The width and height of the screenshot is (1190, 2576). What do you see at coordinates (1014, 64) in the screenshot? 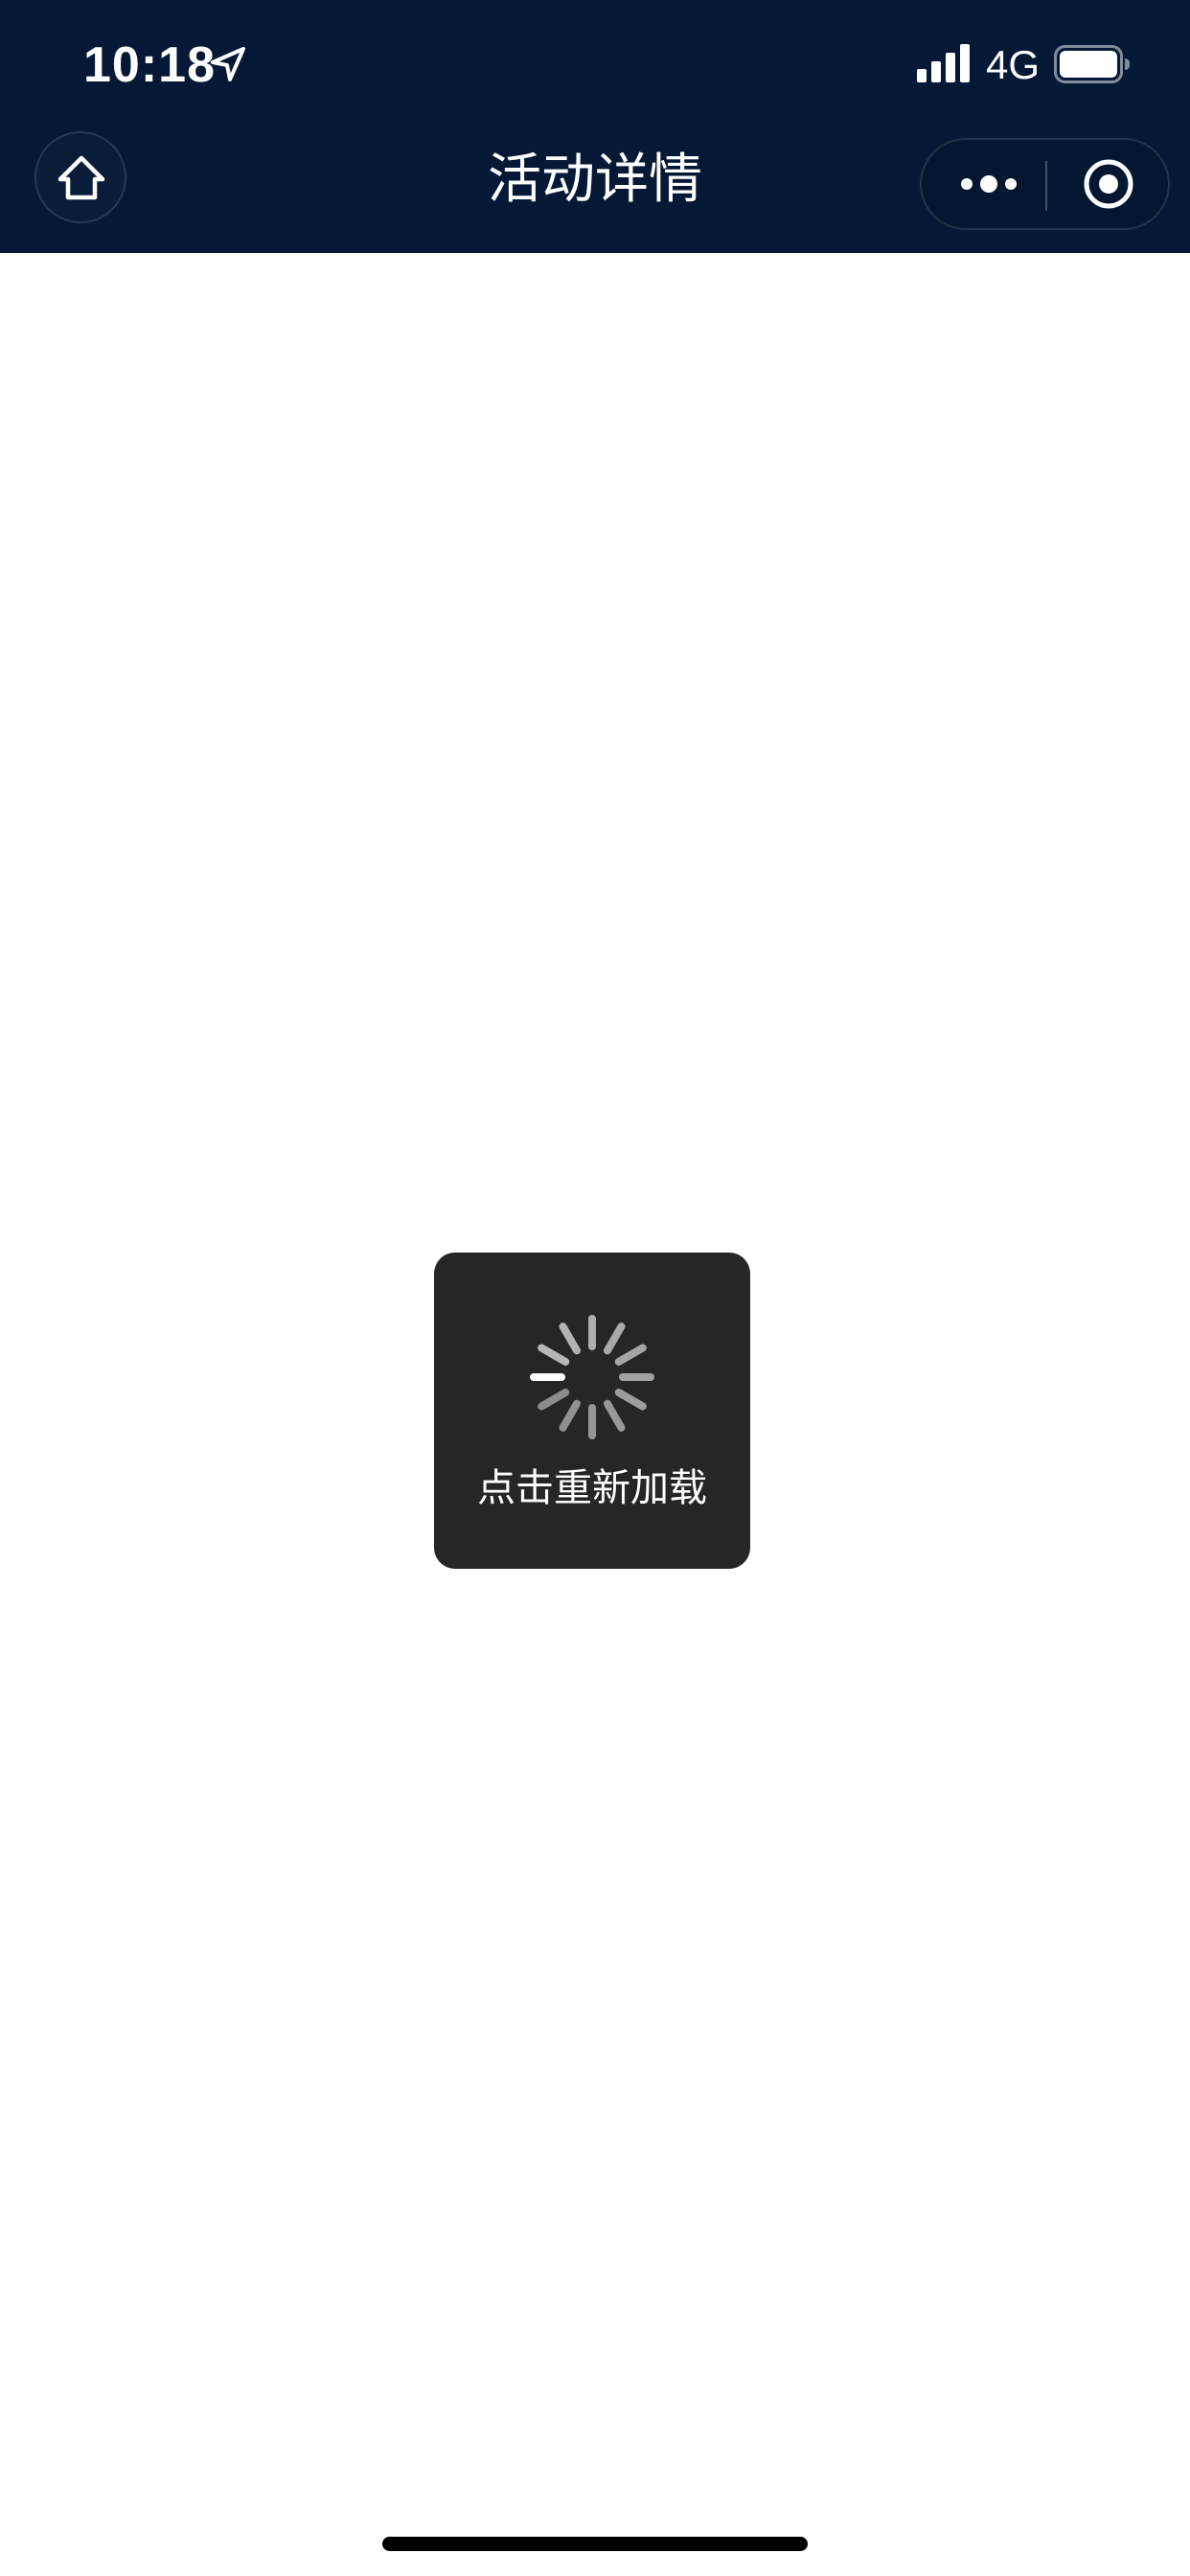
I see `network-type: 4G` at bounding box center [1014, 64].